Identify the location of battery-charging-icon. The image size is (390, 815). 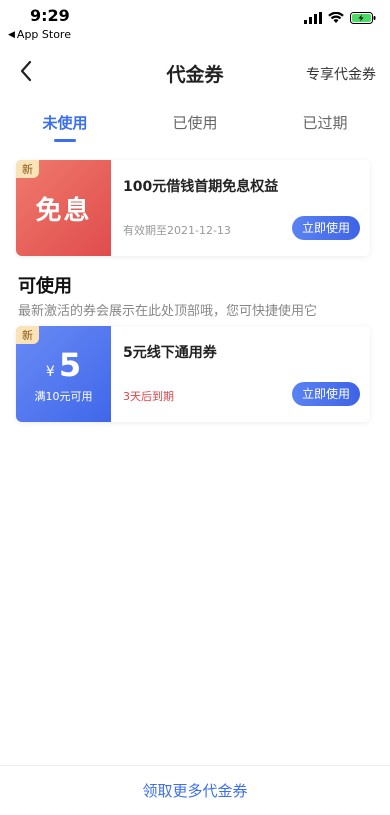
(363, 18).